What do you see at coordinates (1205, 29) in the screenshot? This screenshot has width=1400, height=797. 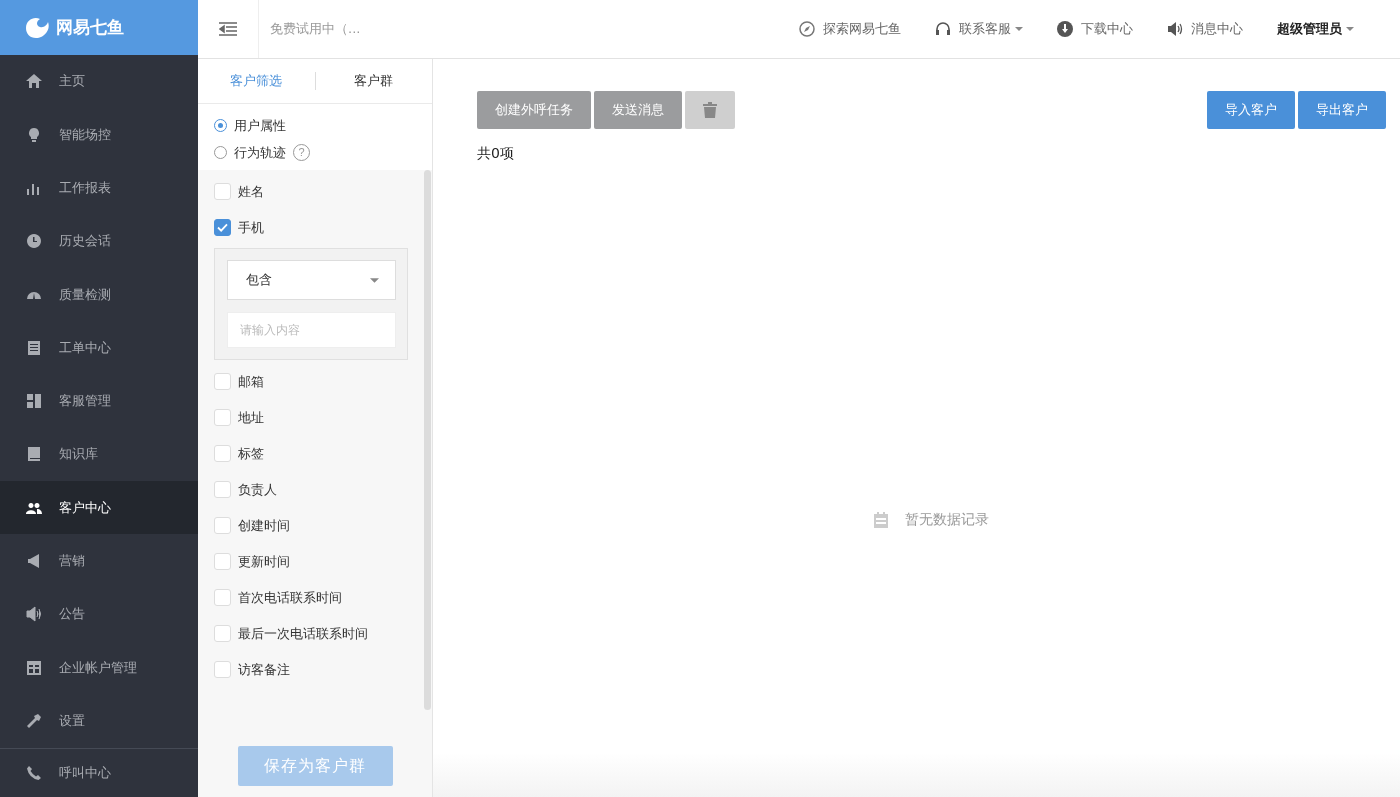 I see `header-link: 消息中心` at bounding box center [1205, 29].